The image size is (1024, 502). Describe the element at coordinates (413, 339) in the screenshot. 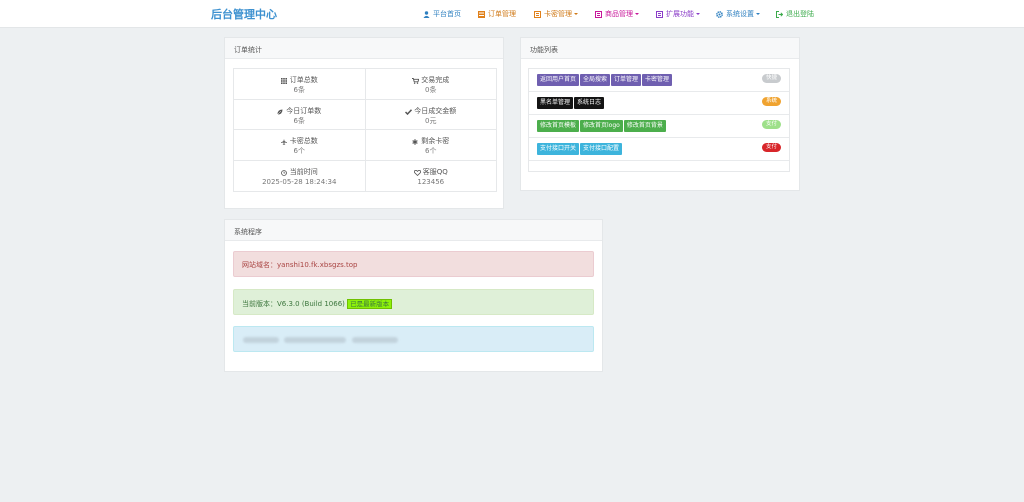

I see `info-alert-blurred` at that location.